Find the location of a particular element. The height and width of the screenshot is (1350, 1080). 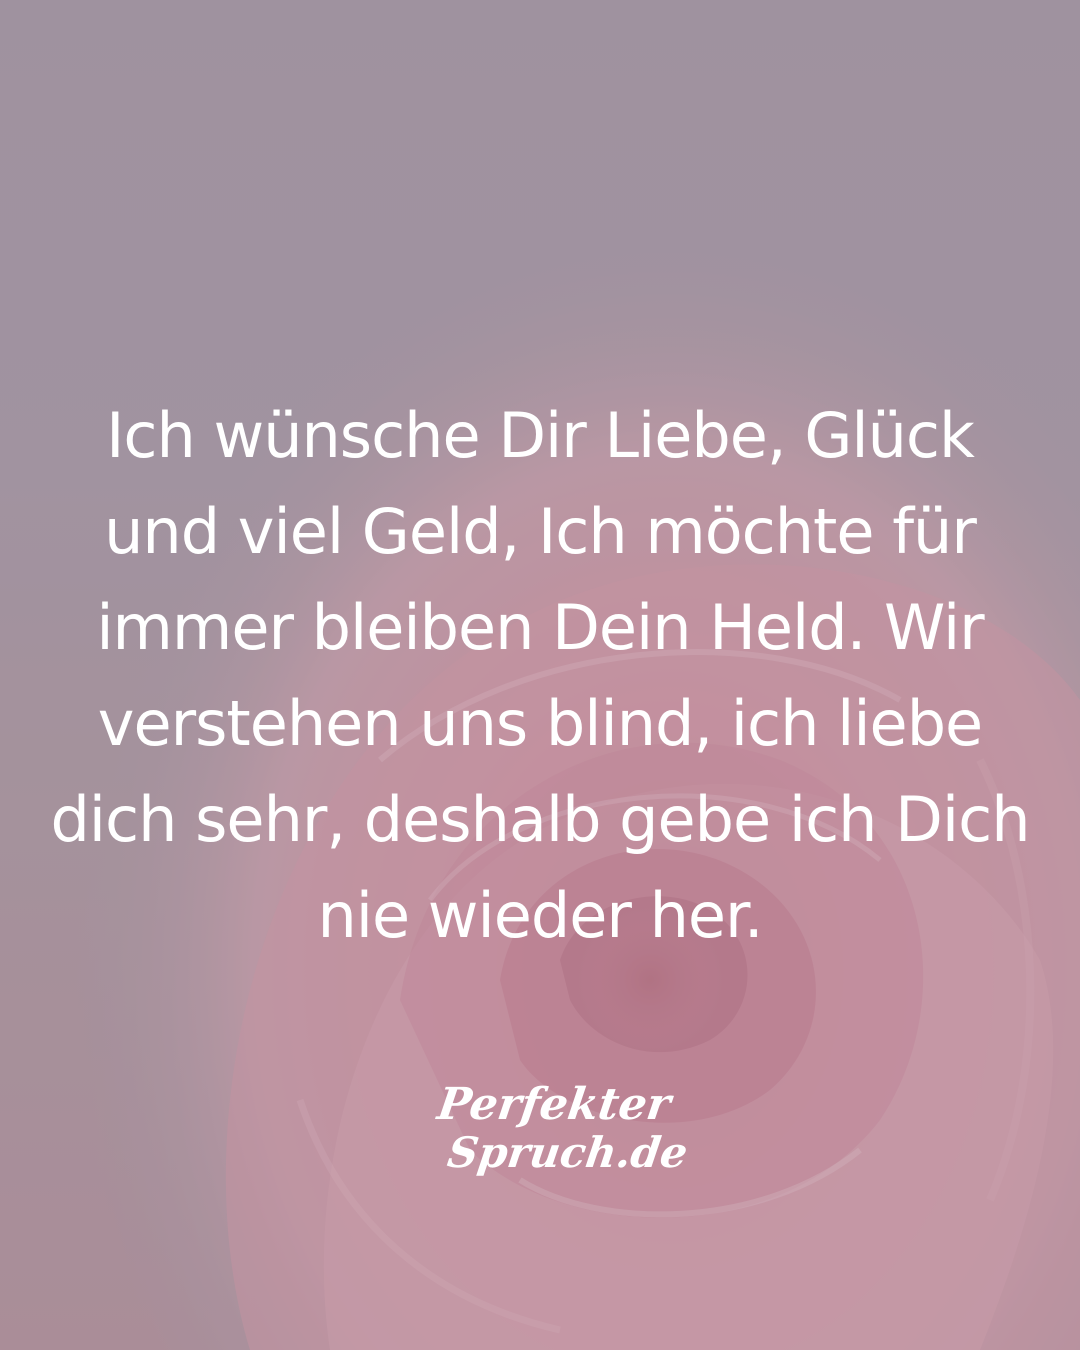

brand-logo: Perfekter Spruch.de is located at coordinates (560, 1132).